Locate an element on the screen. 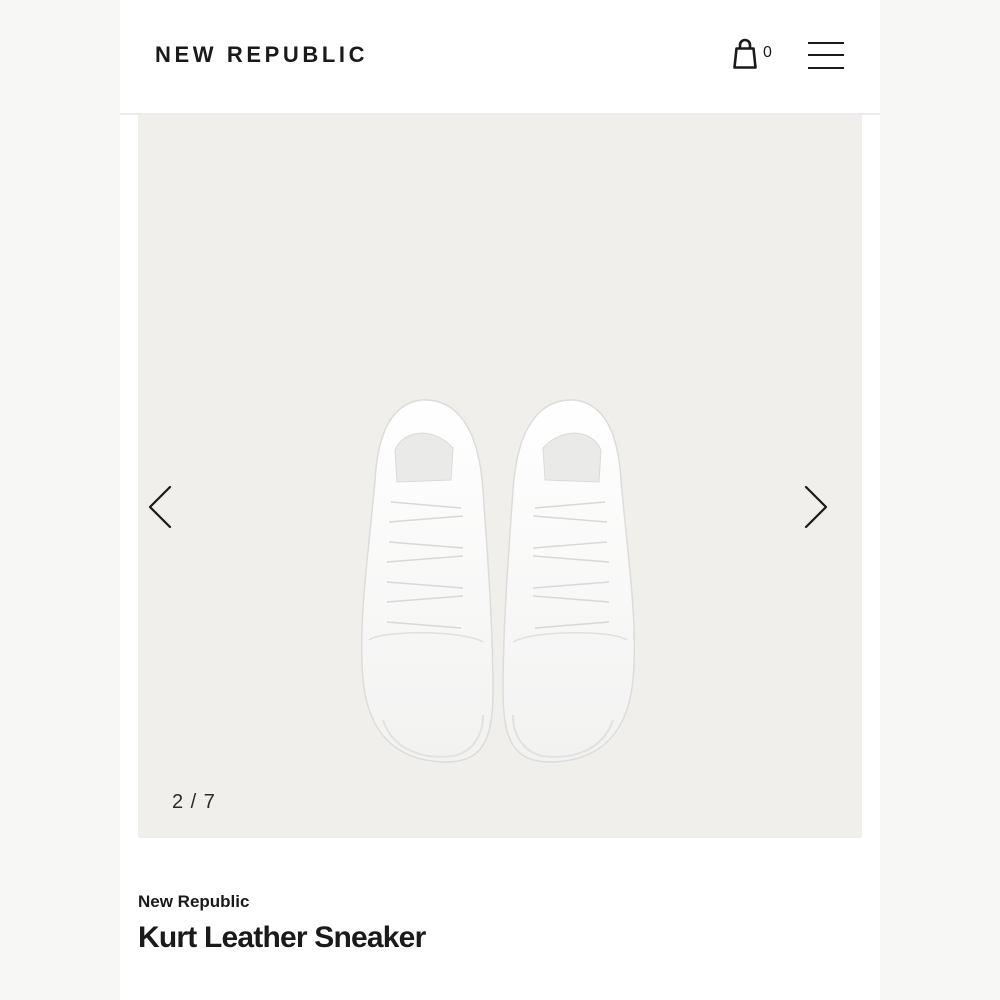 Image resolution: width=1000 pixels, height=1000 pixels. site-header: NEW REPUBLIC 0 is located at coordinates (500, 57).